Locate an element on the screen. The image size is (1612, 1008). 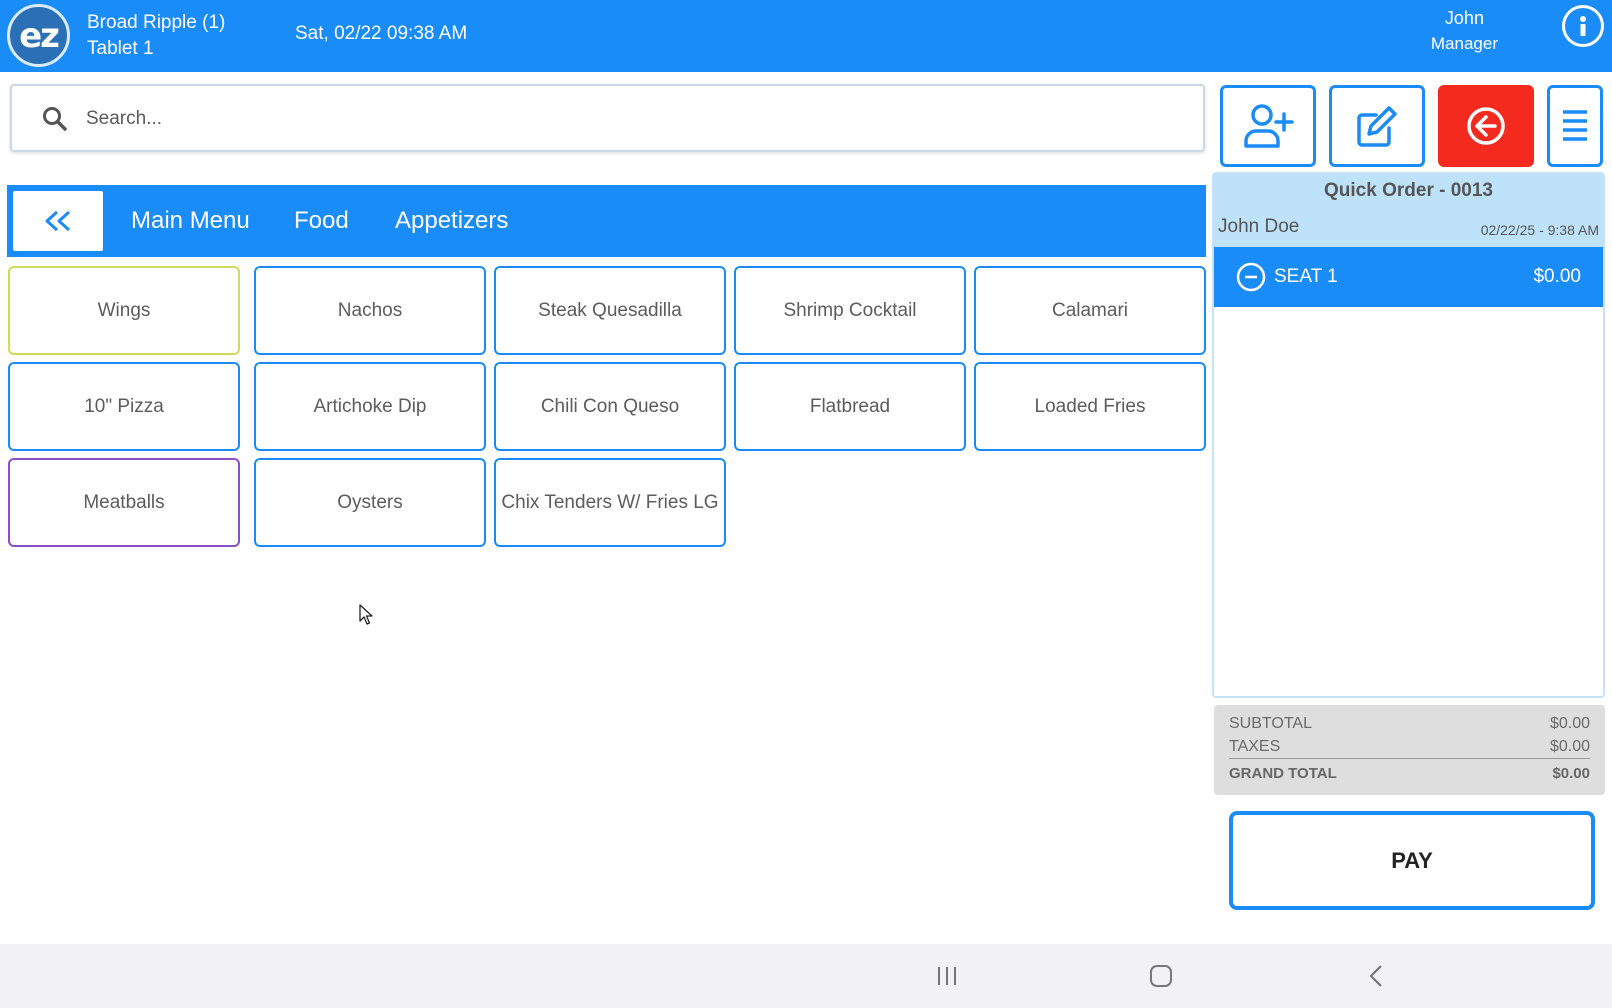
user-role: Manager is located at coordinates (1464, 43).